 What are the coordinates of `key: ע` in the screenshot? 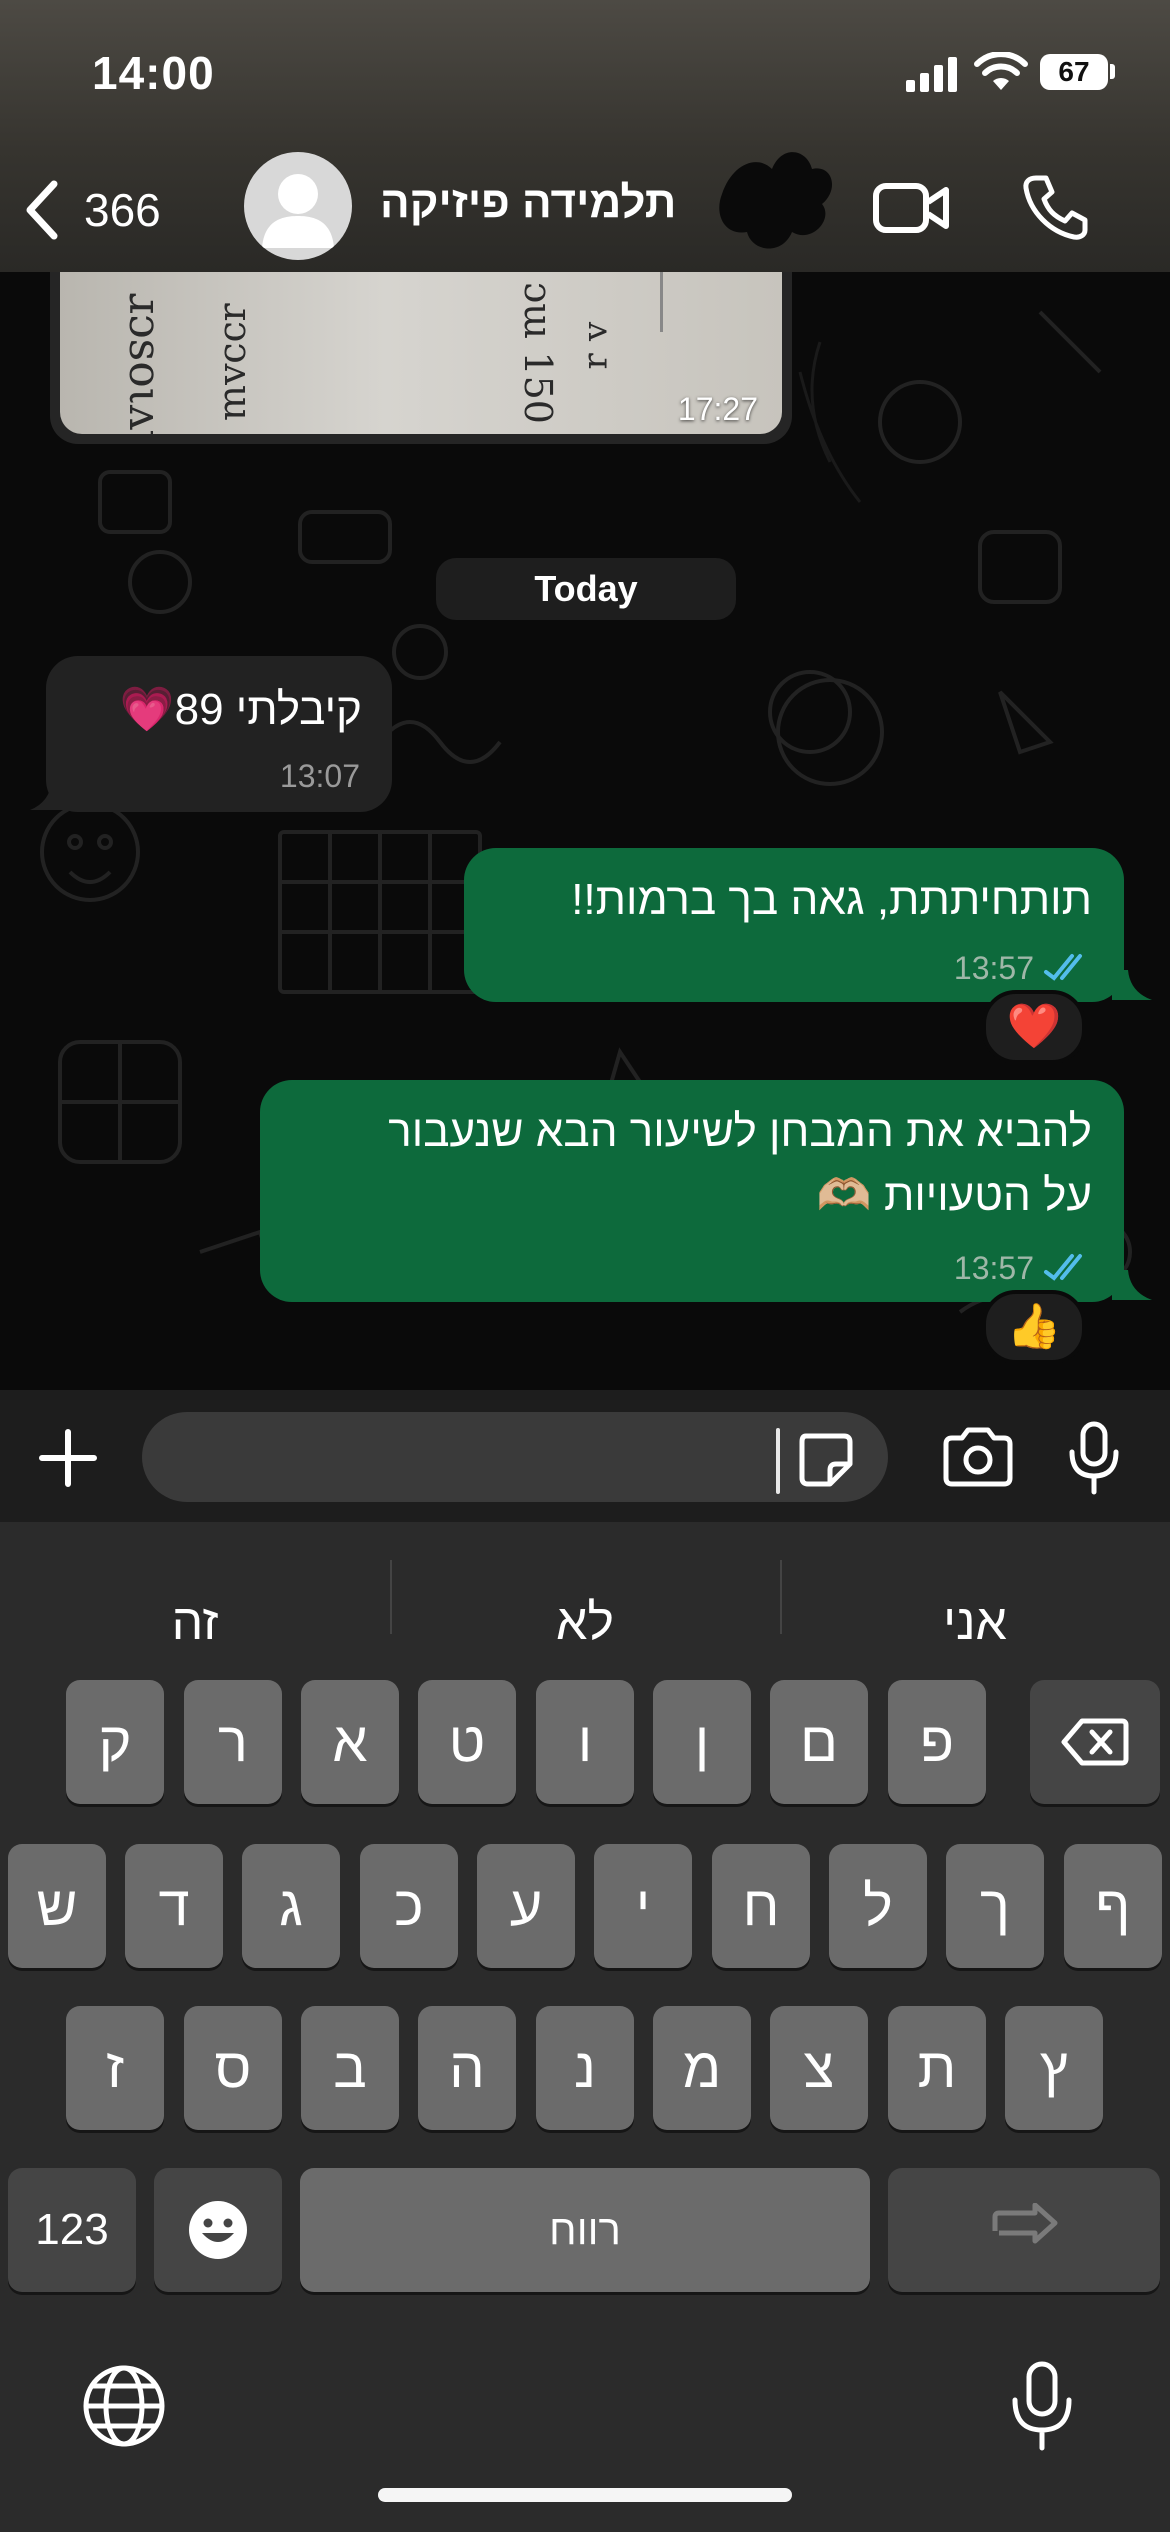 It's located at (526, 1906).